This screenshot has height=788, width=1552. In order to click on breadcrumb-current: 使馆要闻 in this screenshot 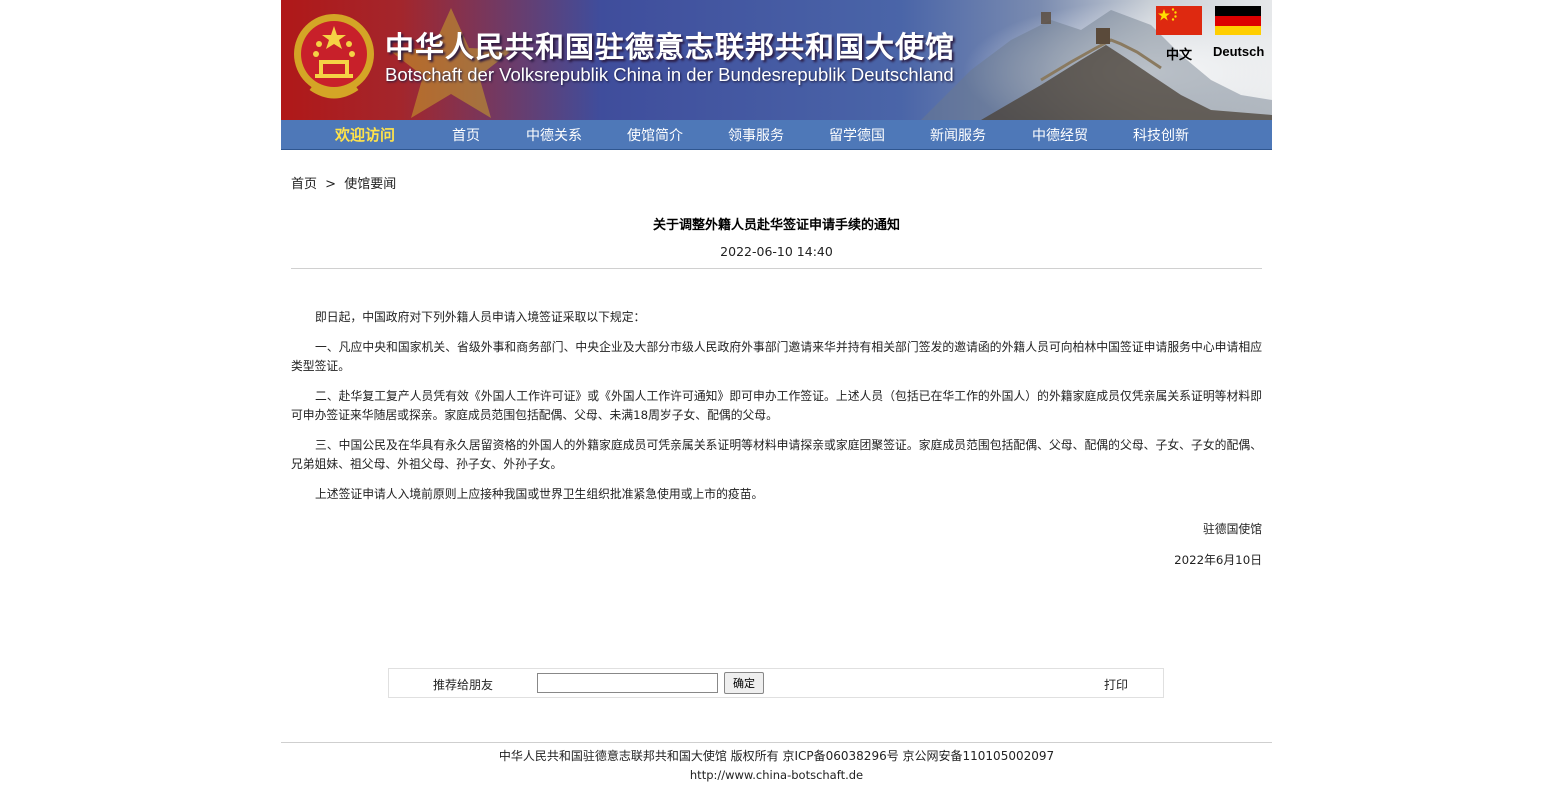, I will do `click(370, 184)`.